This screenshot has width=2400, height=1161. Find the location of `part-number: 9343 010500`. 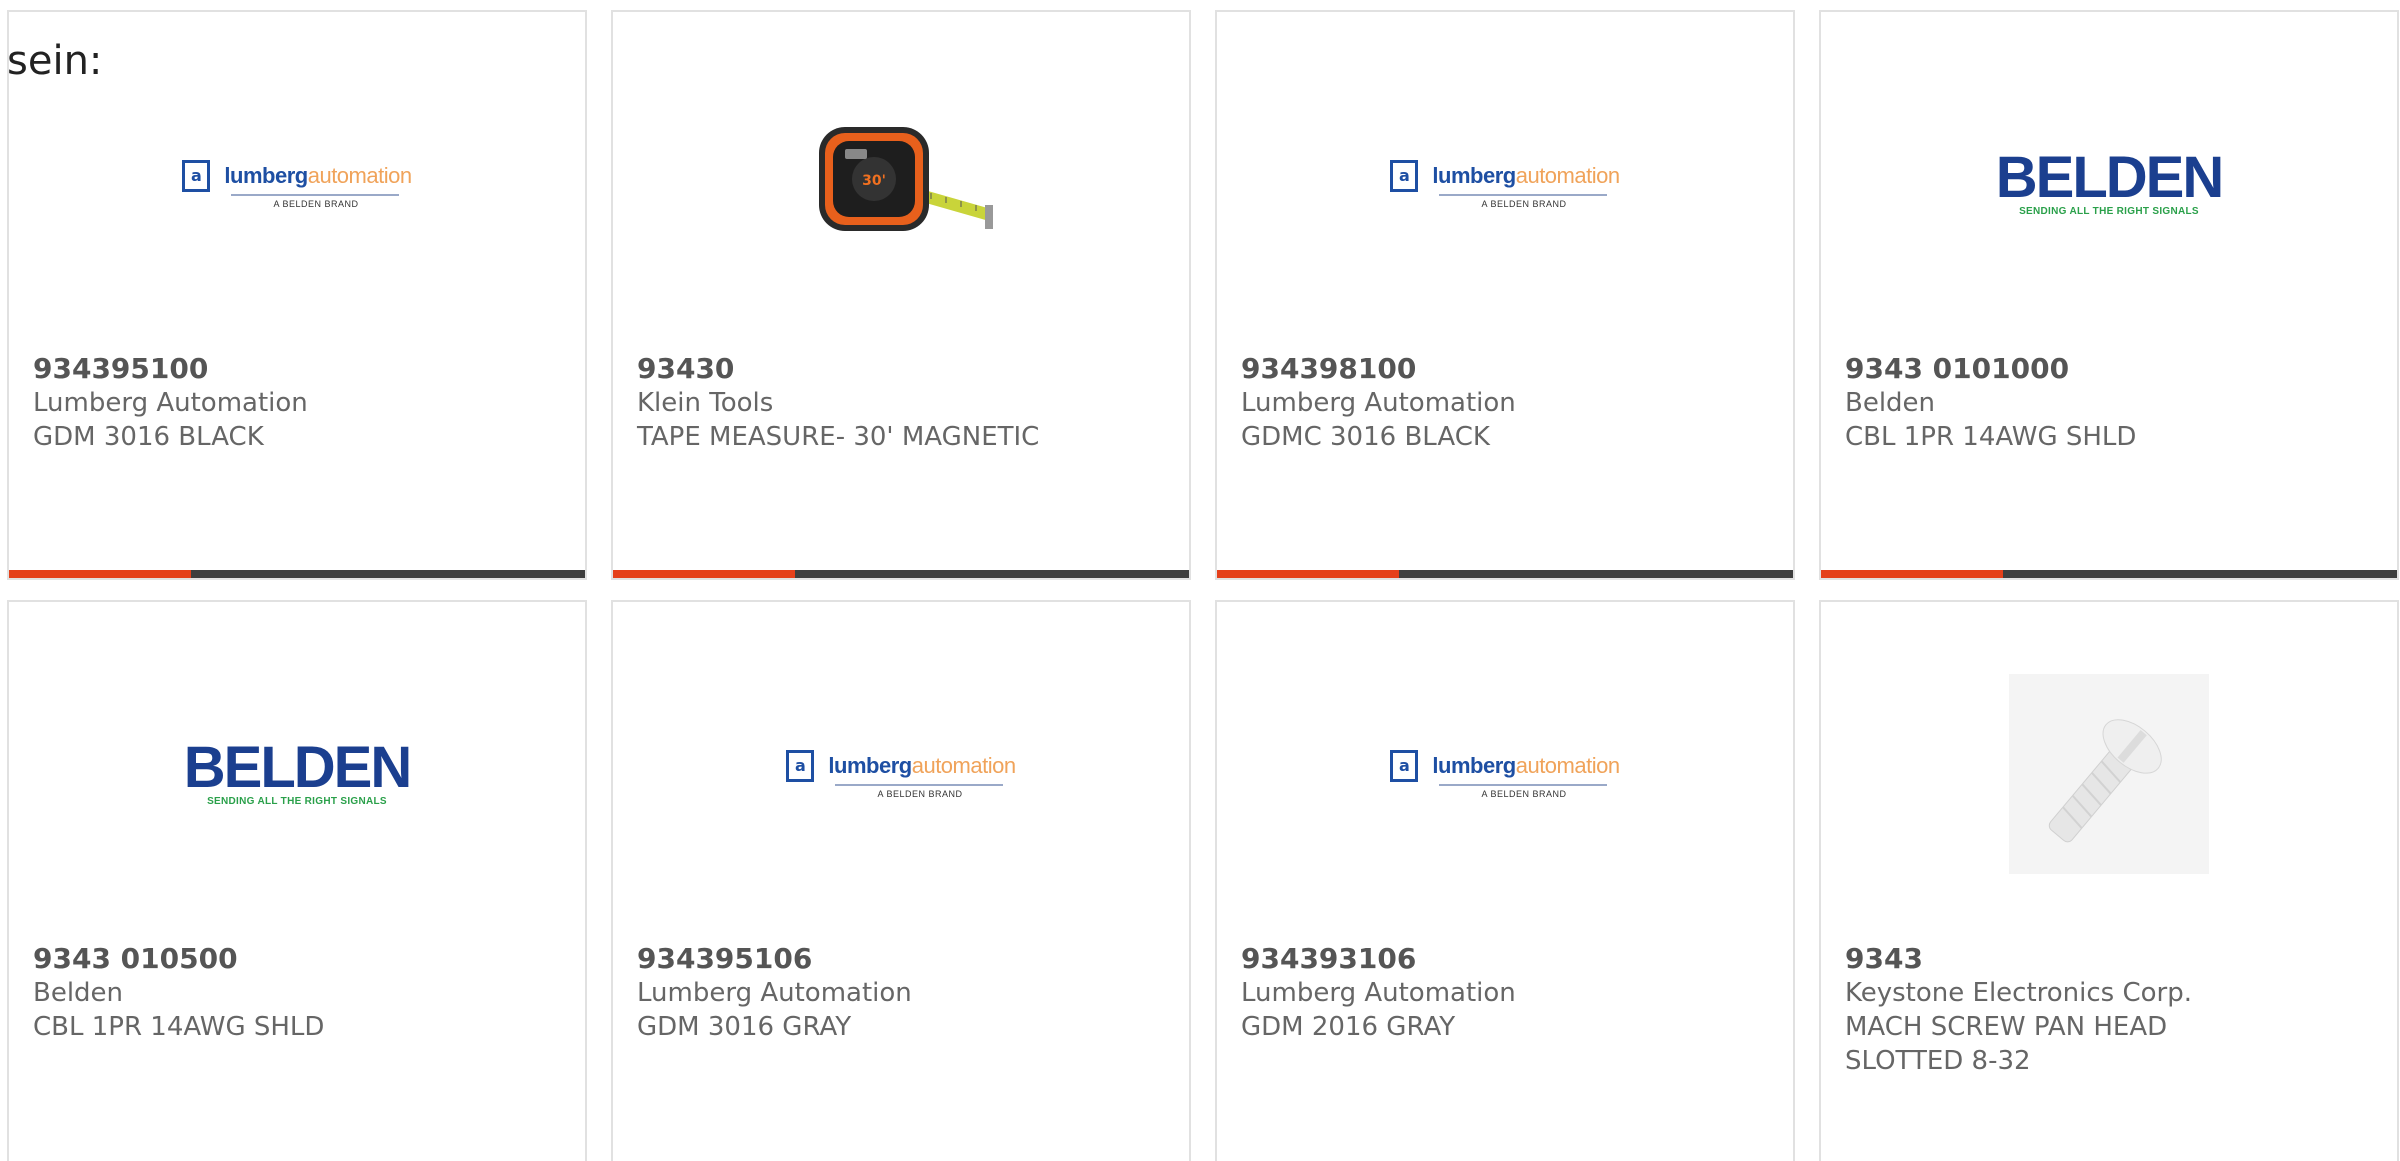

part-number: 9343 010500 is located at coordinates (299, 959).